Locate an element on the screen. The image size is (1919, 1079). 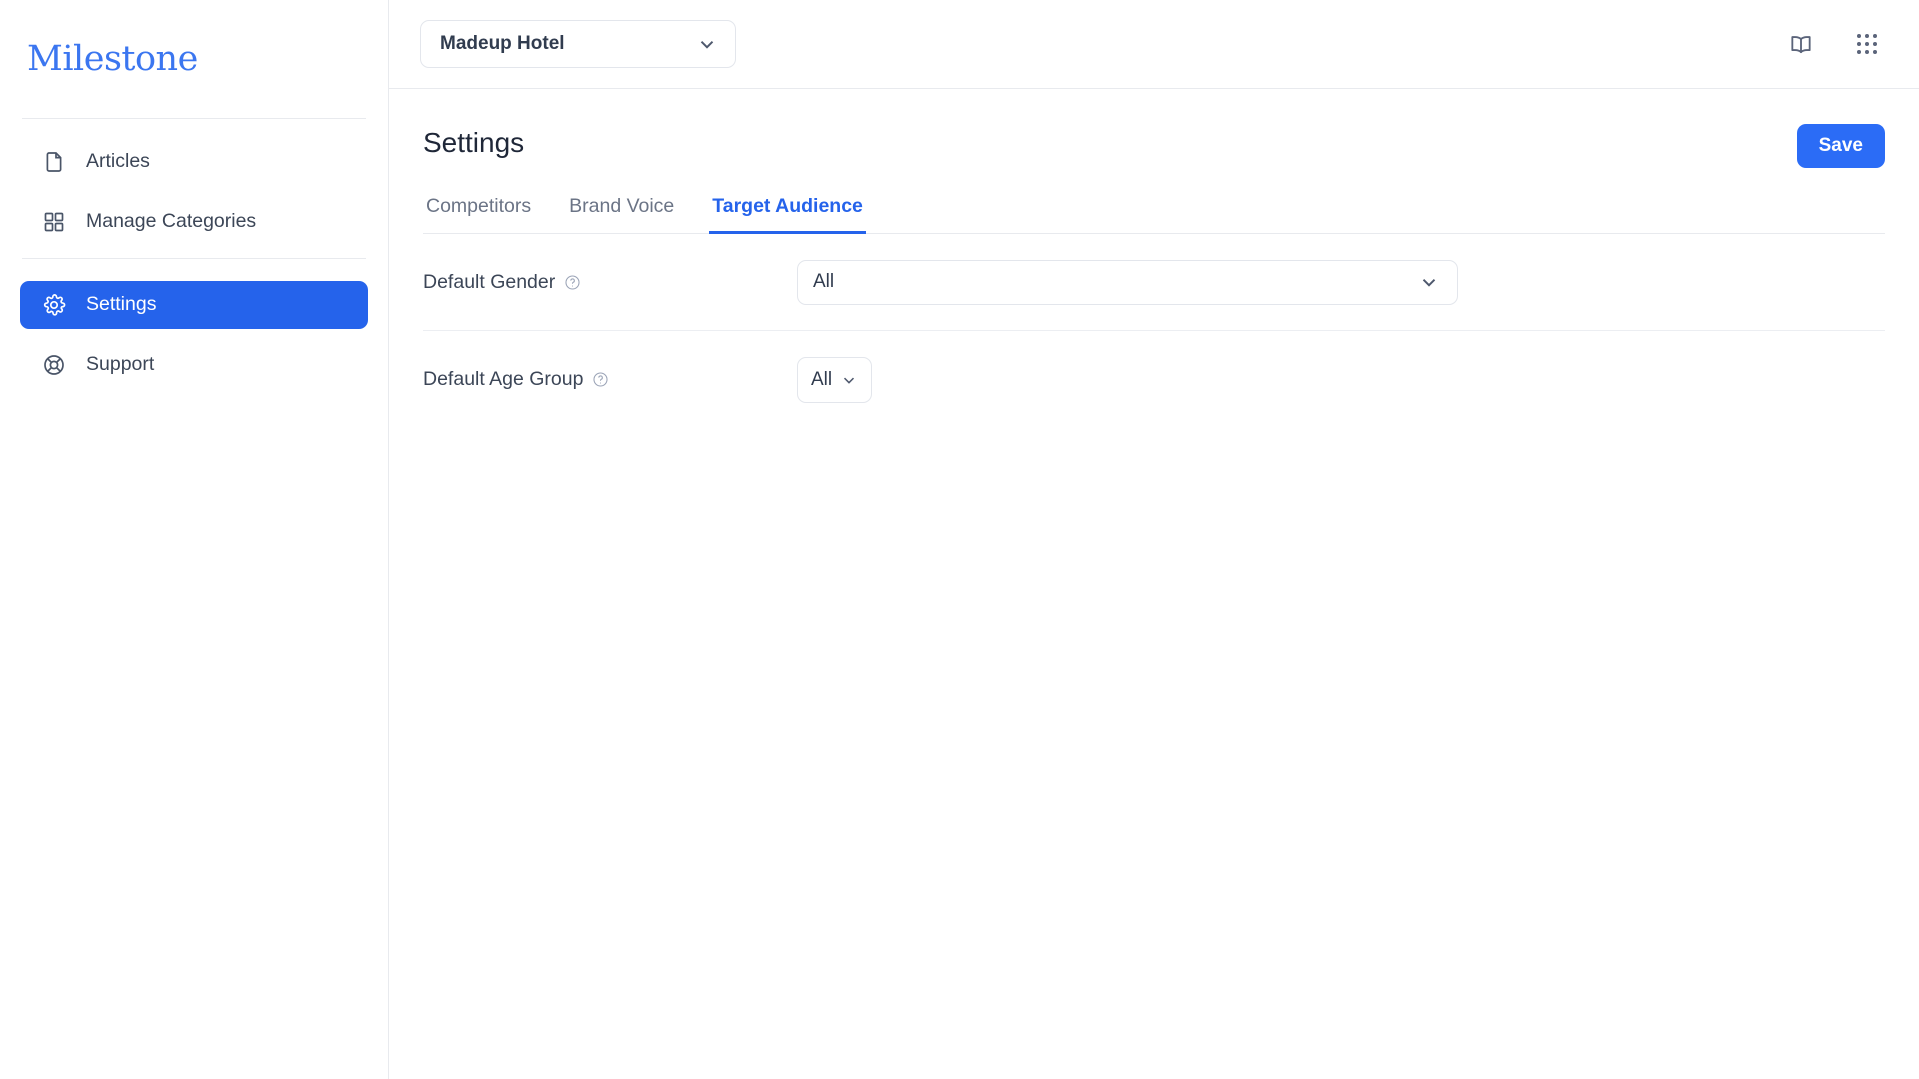
sidebar-item-articles: Articles is located at coordinates (194, 162).